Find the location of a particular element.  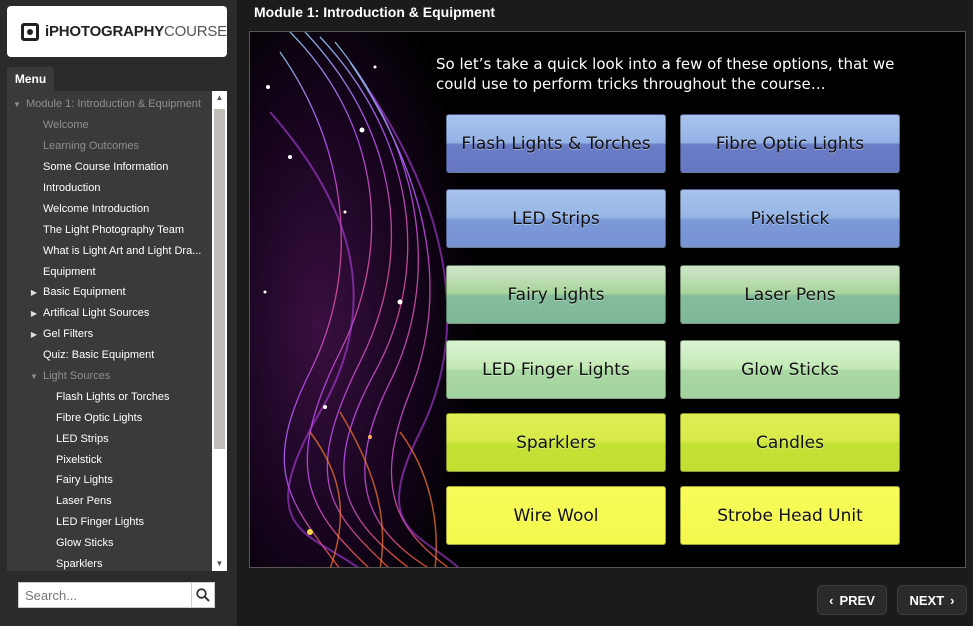

logo-text-light: COURSE is located at coordinates (195, 31).